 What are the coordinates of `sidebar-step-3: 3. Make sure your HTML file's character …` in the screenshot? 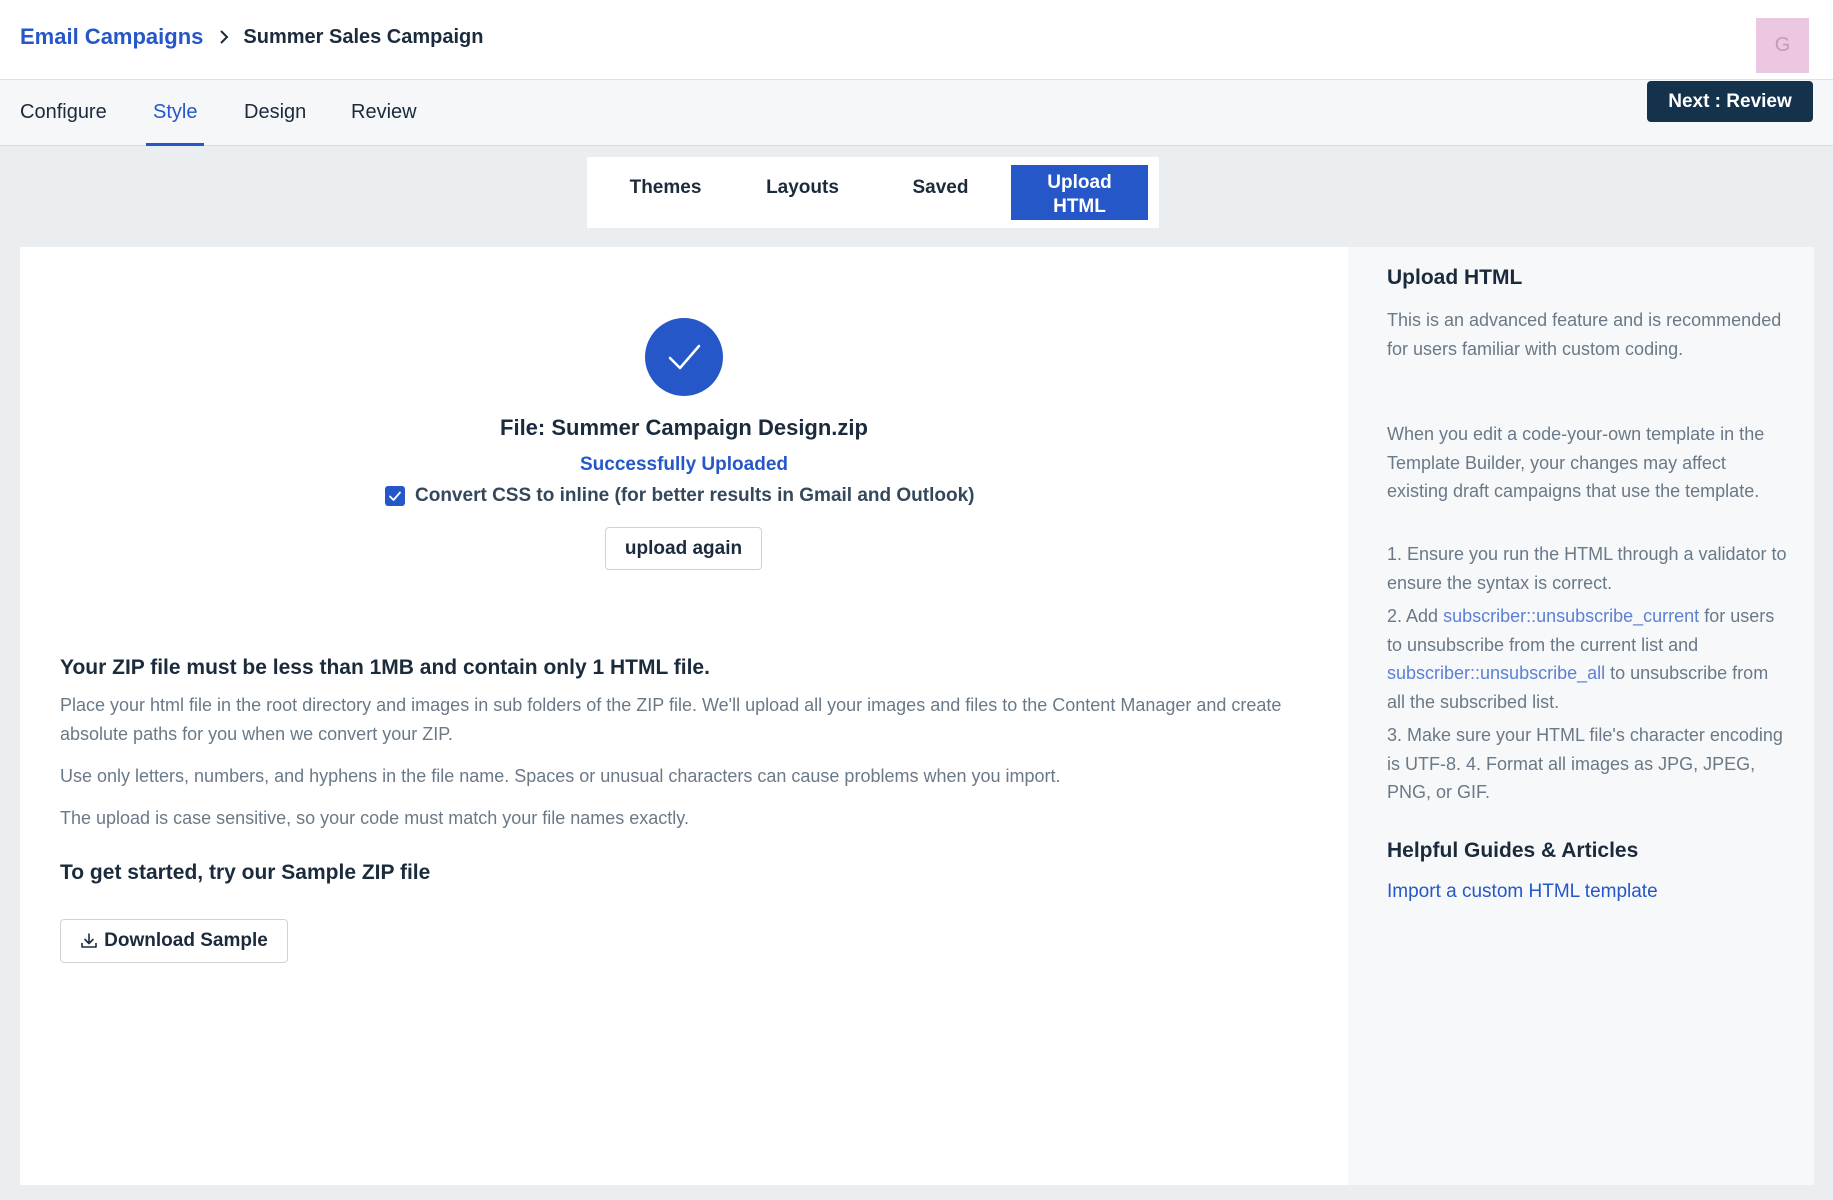 It's located at (1585, 763).